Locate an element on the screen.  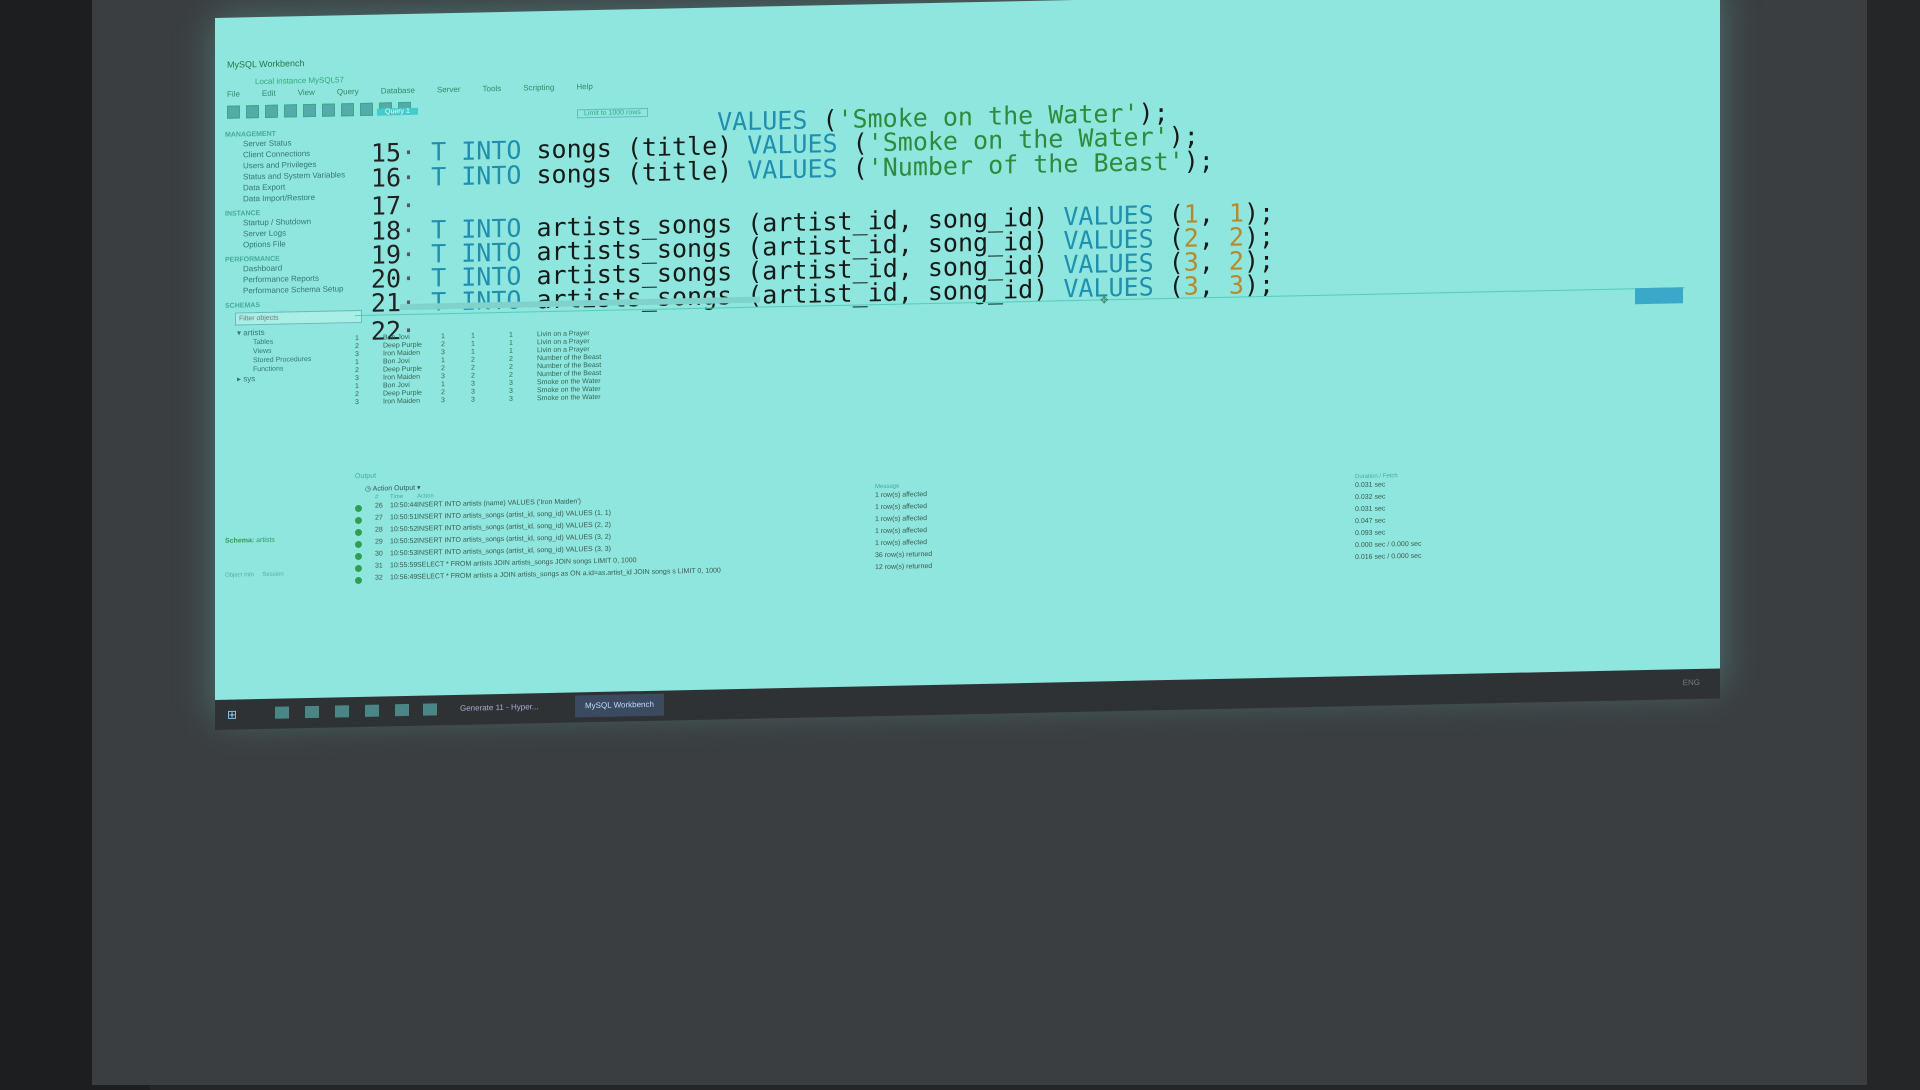
new-sql-tab-icon is located at coordinates (233, 112).